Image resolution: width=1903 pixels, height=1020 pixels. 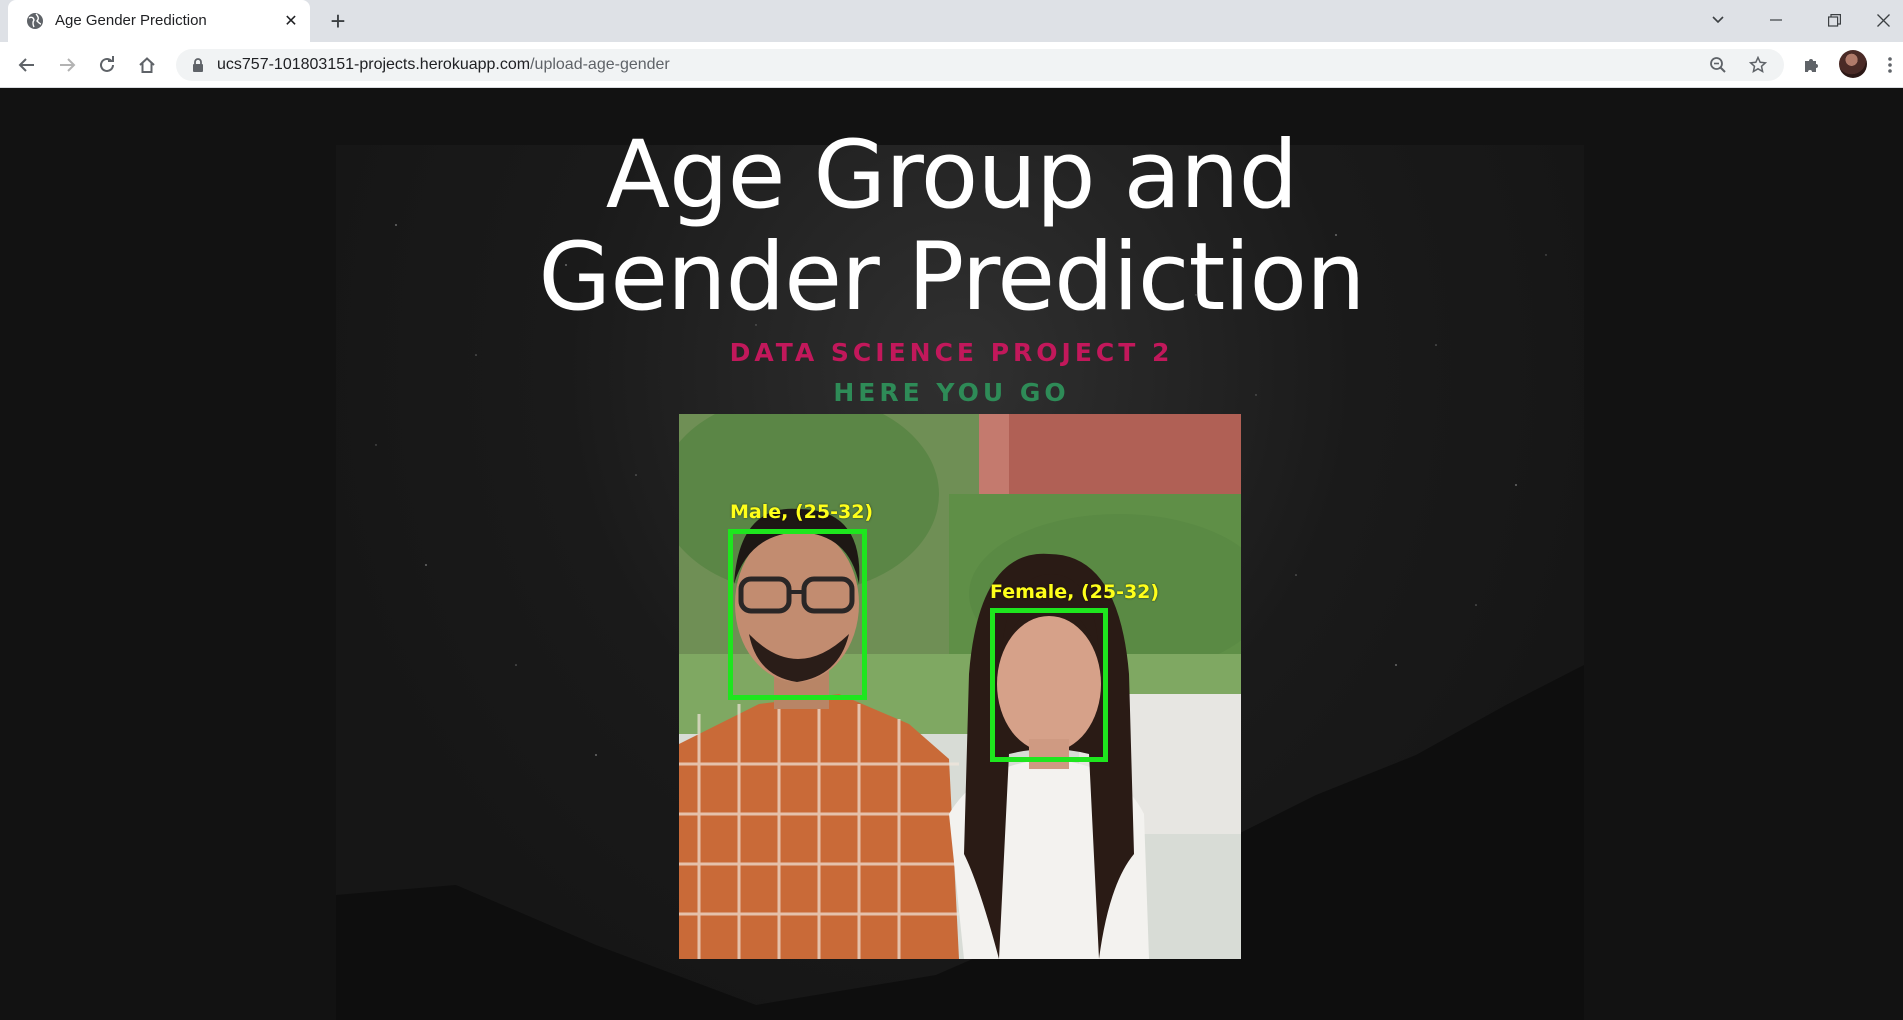 I want to click on browser-tab-active: Age Gender Prediction ✕, so click(x=159, y=21).